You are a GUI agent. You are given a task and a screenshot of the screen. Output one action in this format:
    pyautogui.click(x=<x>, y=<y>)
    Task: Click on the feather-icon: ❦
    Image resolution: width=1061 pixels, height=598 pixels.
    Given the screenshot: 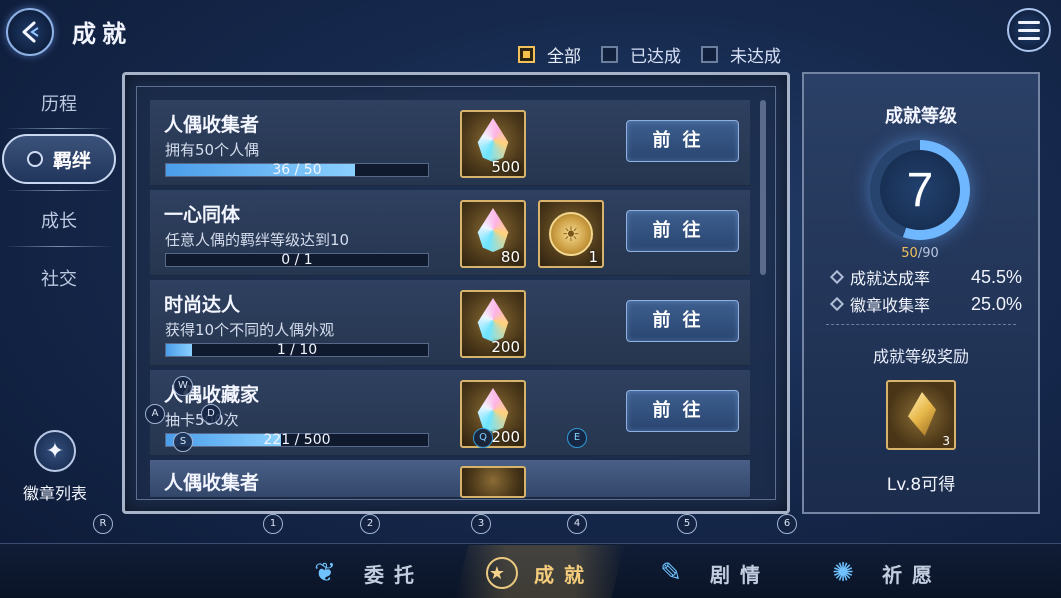 What is the action you would take?
    pyautogui.click(x=330, y=573)
    